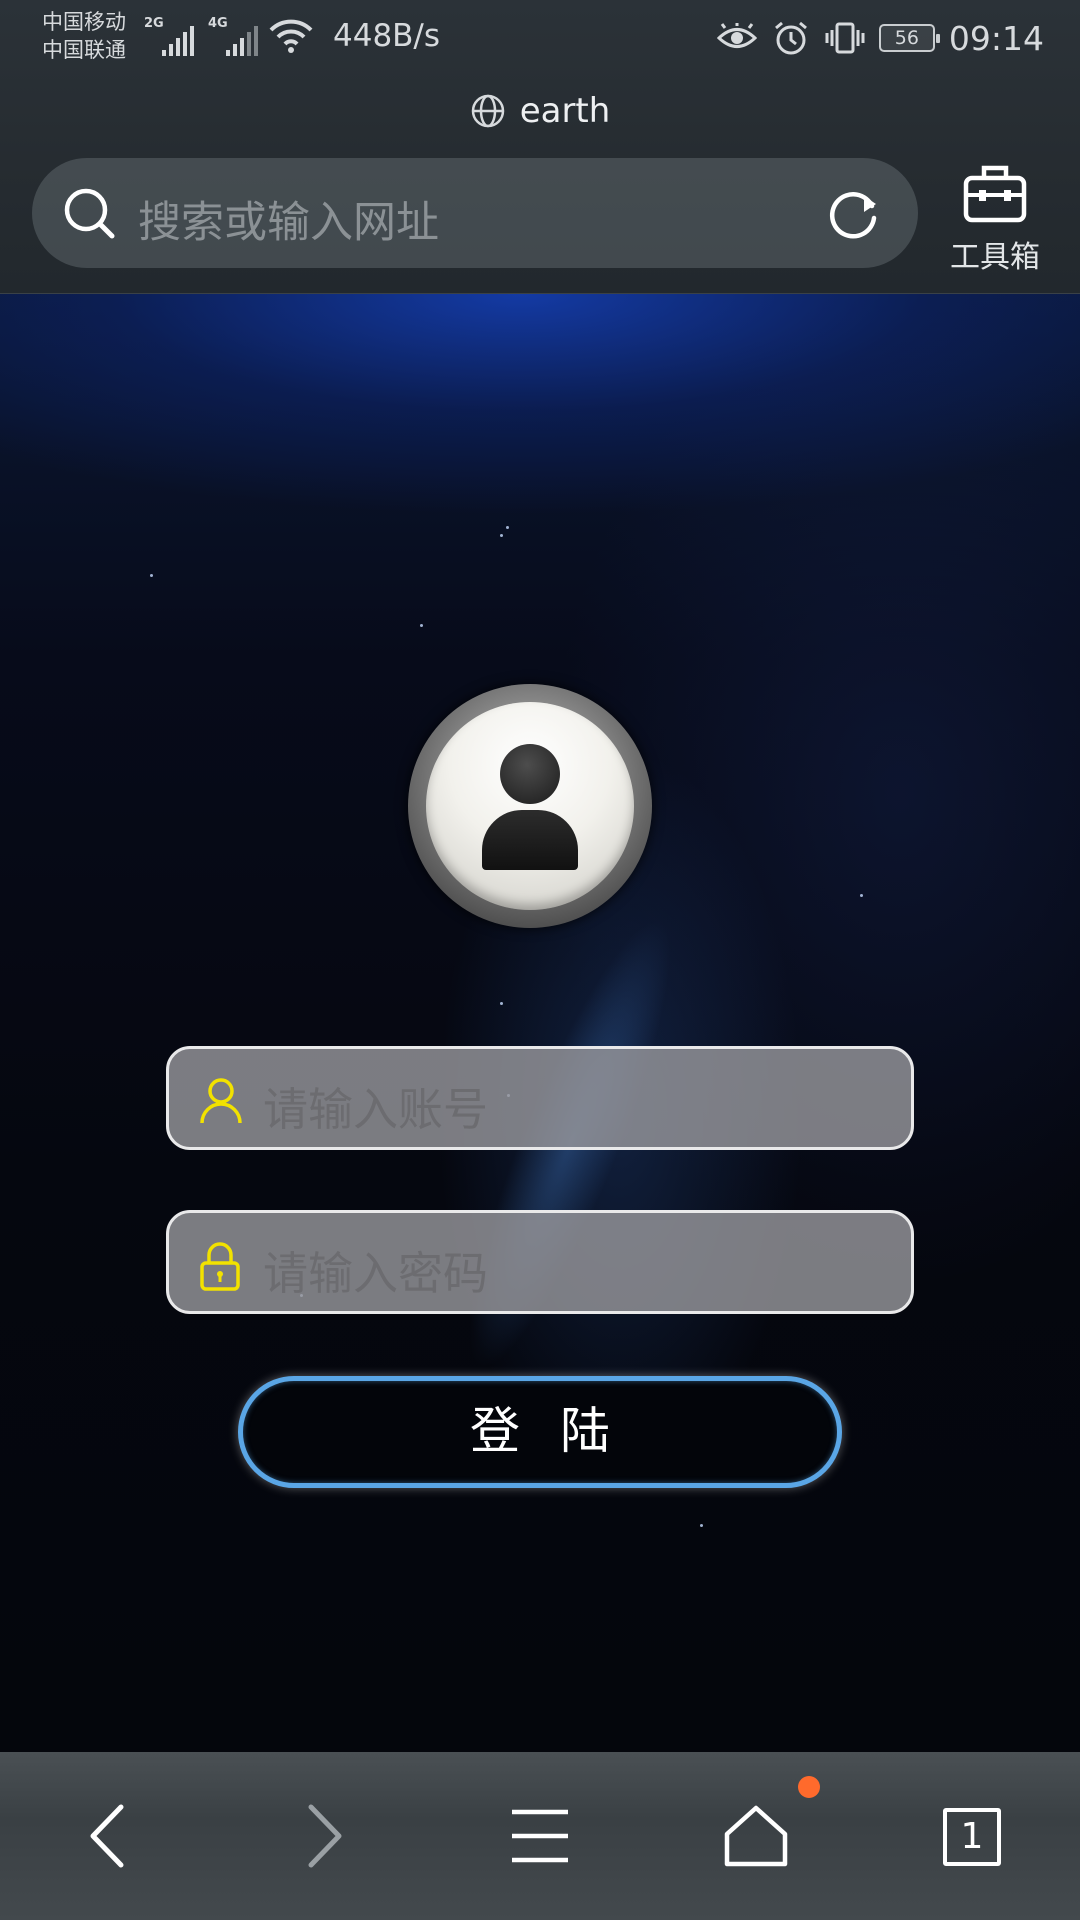 The height and width of the screenshot is (1920, 1080). I want to click on eye-icon, so click(736, 38).